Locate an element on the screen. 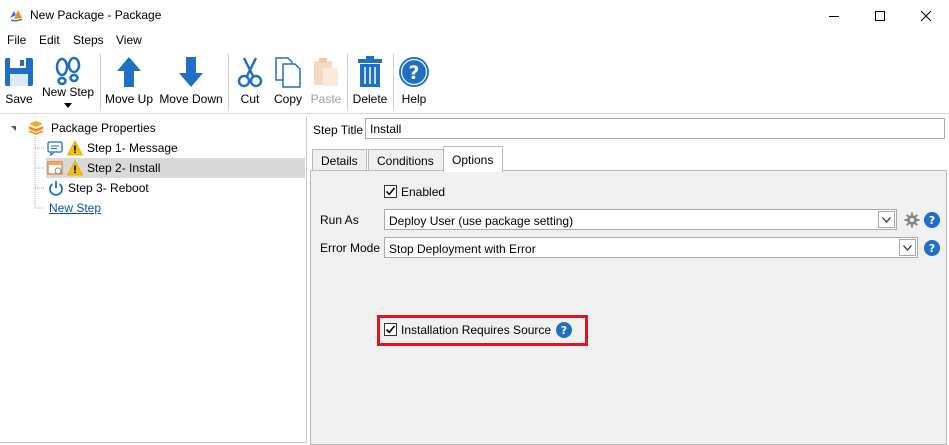 The image size is (949, 445). cut-button: Cut is located at coordinates (250, 82).